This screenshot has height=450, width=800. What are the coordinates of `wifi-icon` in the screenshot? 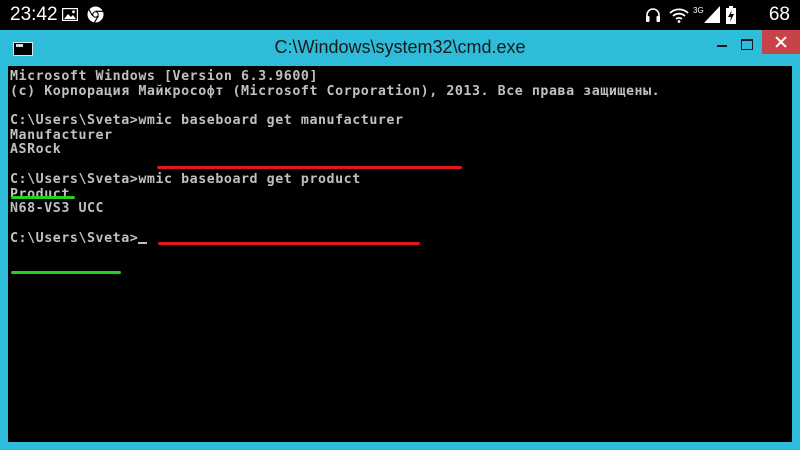 It's located at (679, 15).